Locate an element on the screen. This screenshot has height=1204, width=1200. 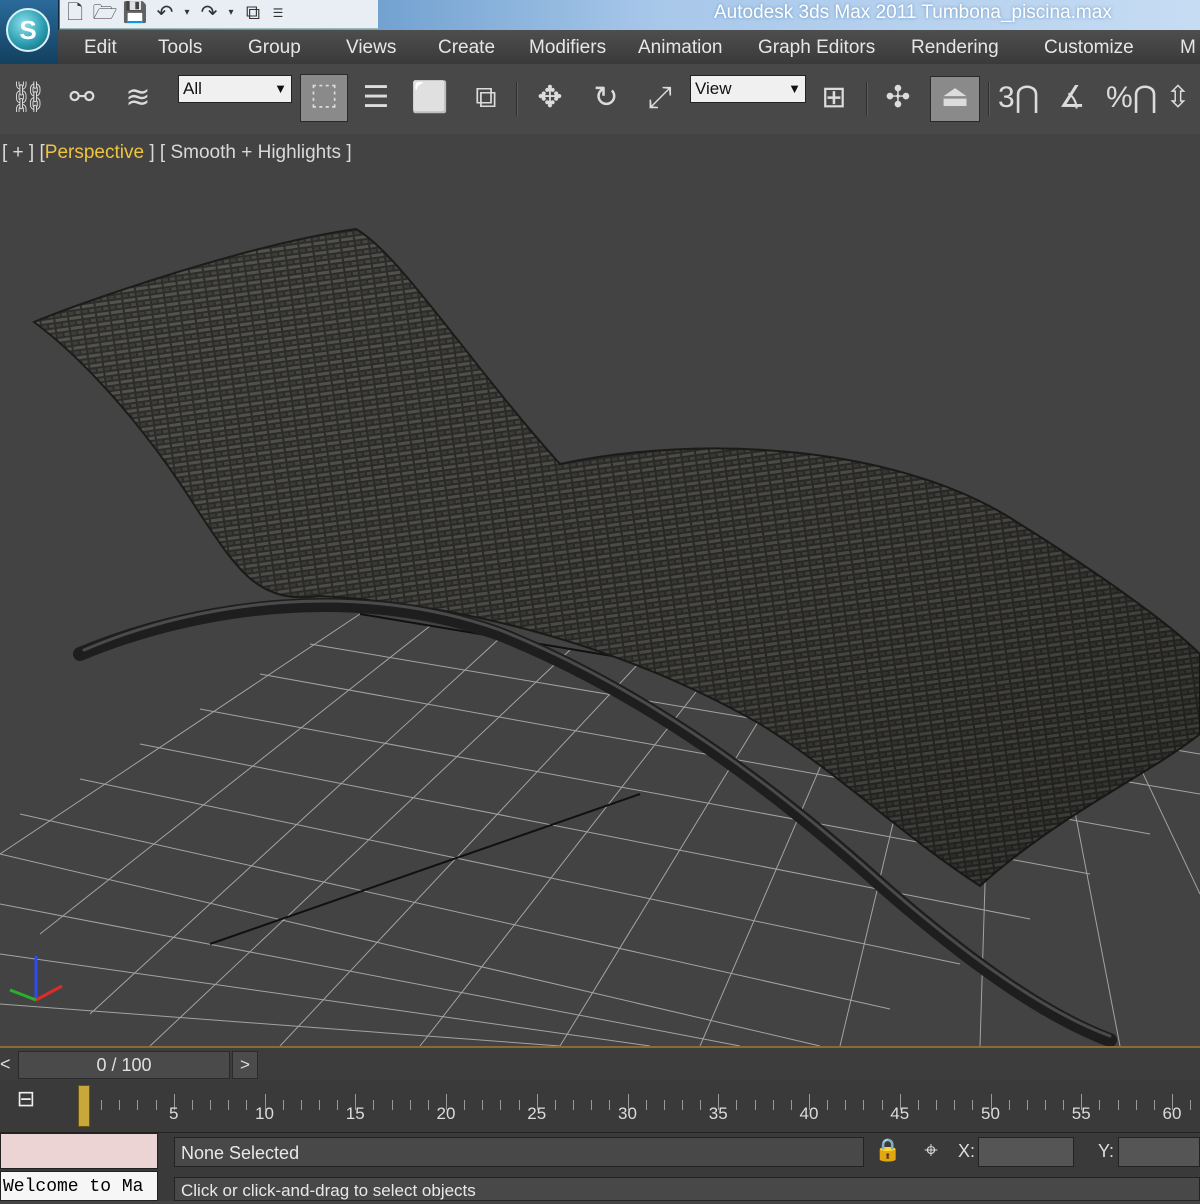
menu-group: Group is located at coordinates (274, 48).